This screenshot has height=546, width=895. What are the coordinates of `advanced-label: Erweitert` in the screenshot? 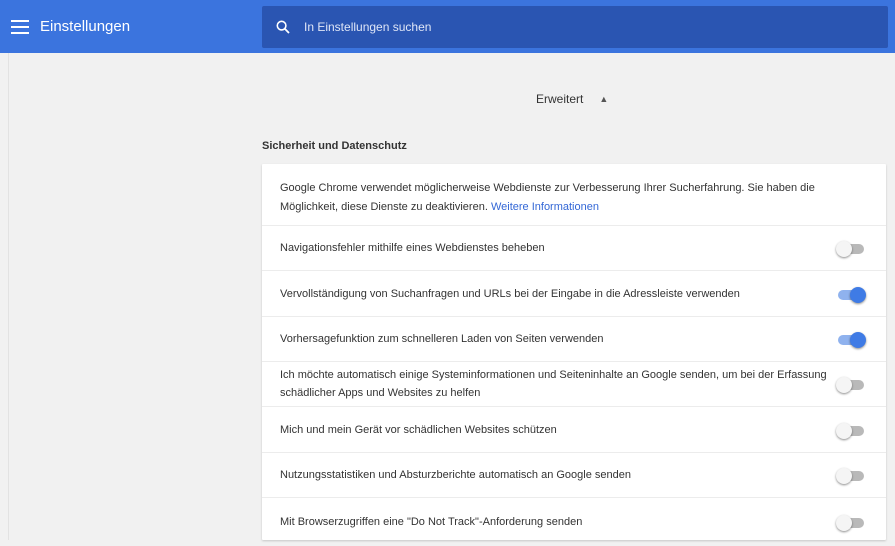 It's located at (560, 99).